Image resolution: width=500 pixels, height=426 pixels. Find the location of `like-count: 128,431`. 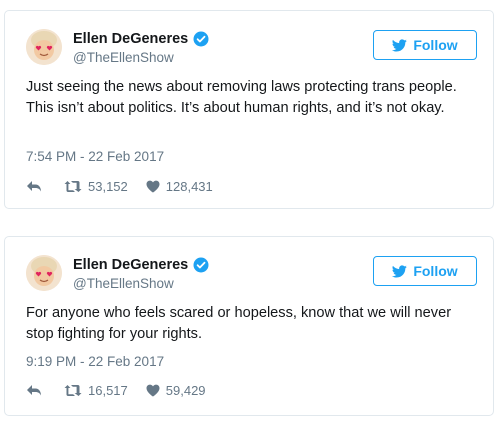

like-count: 128,431 is located at coordinates (189, 186).